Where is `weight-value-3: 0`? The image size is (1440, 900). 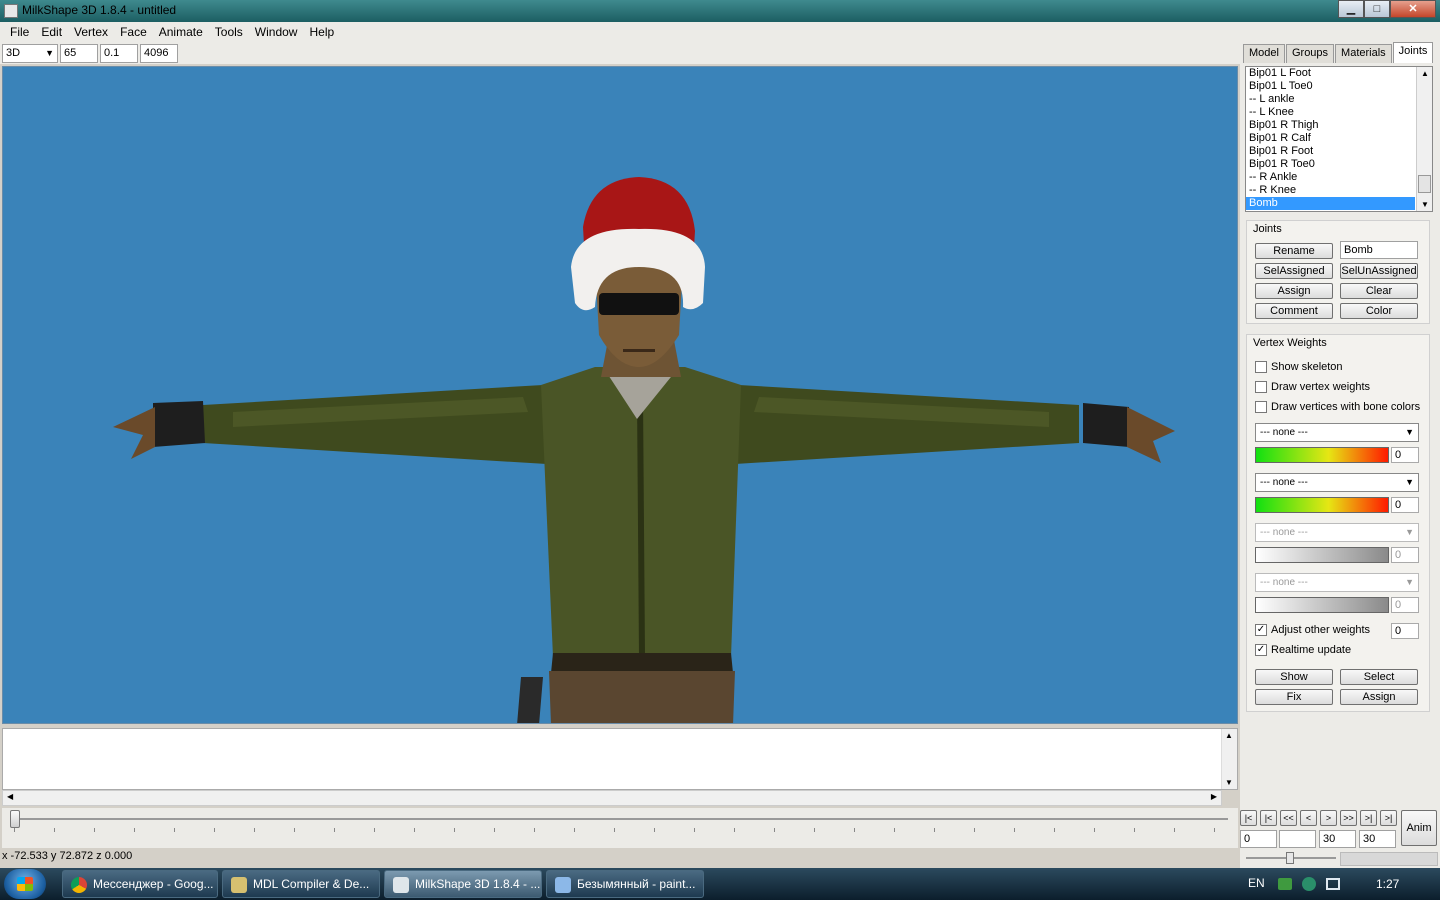
weight-value-3: 0 is located at coordinates (1405, 555).